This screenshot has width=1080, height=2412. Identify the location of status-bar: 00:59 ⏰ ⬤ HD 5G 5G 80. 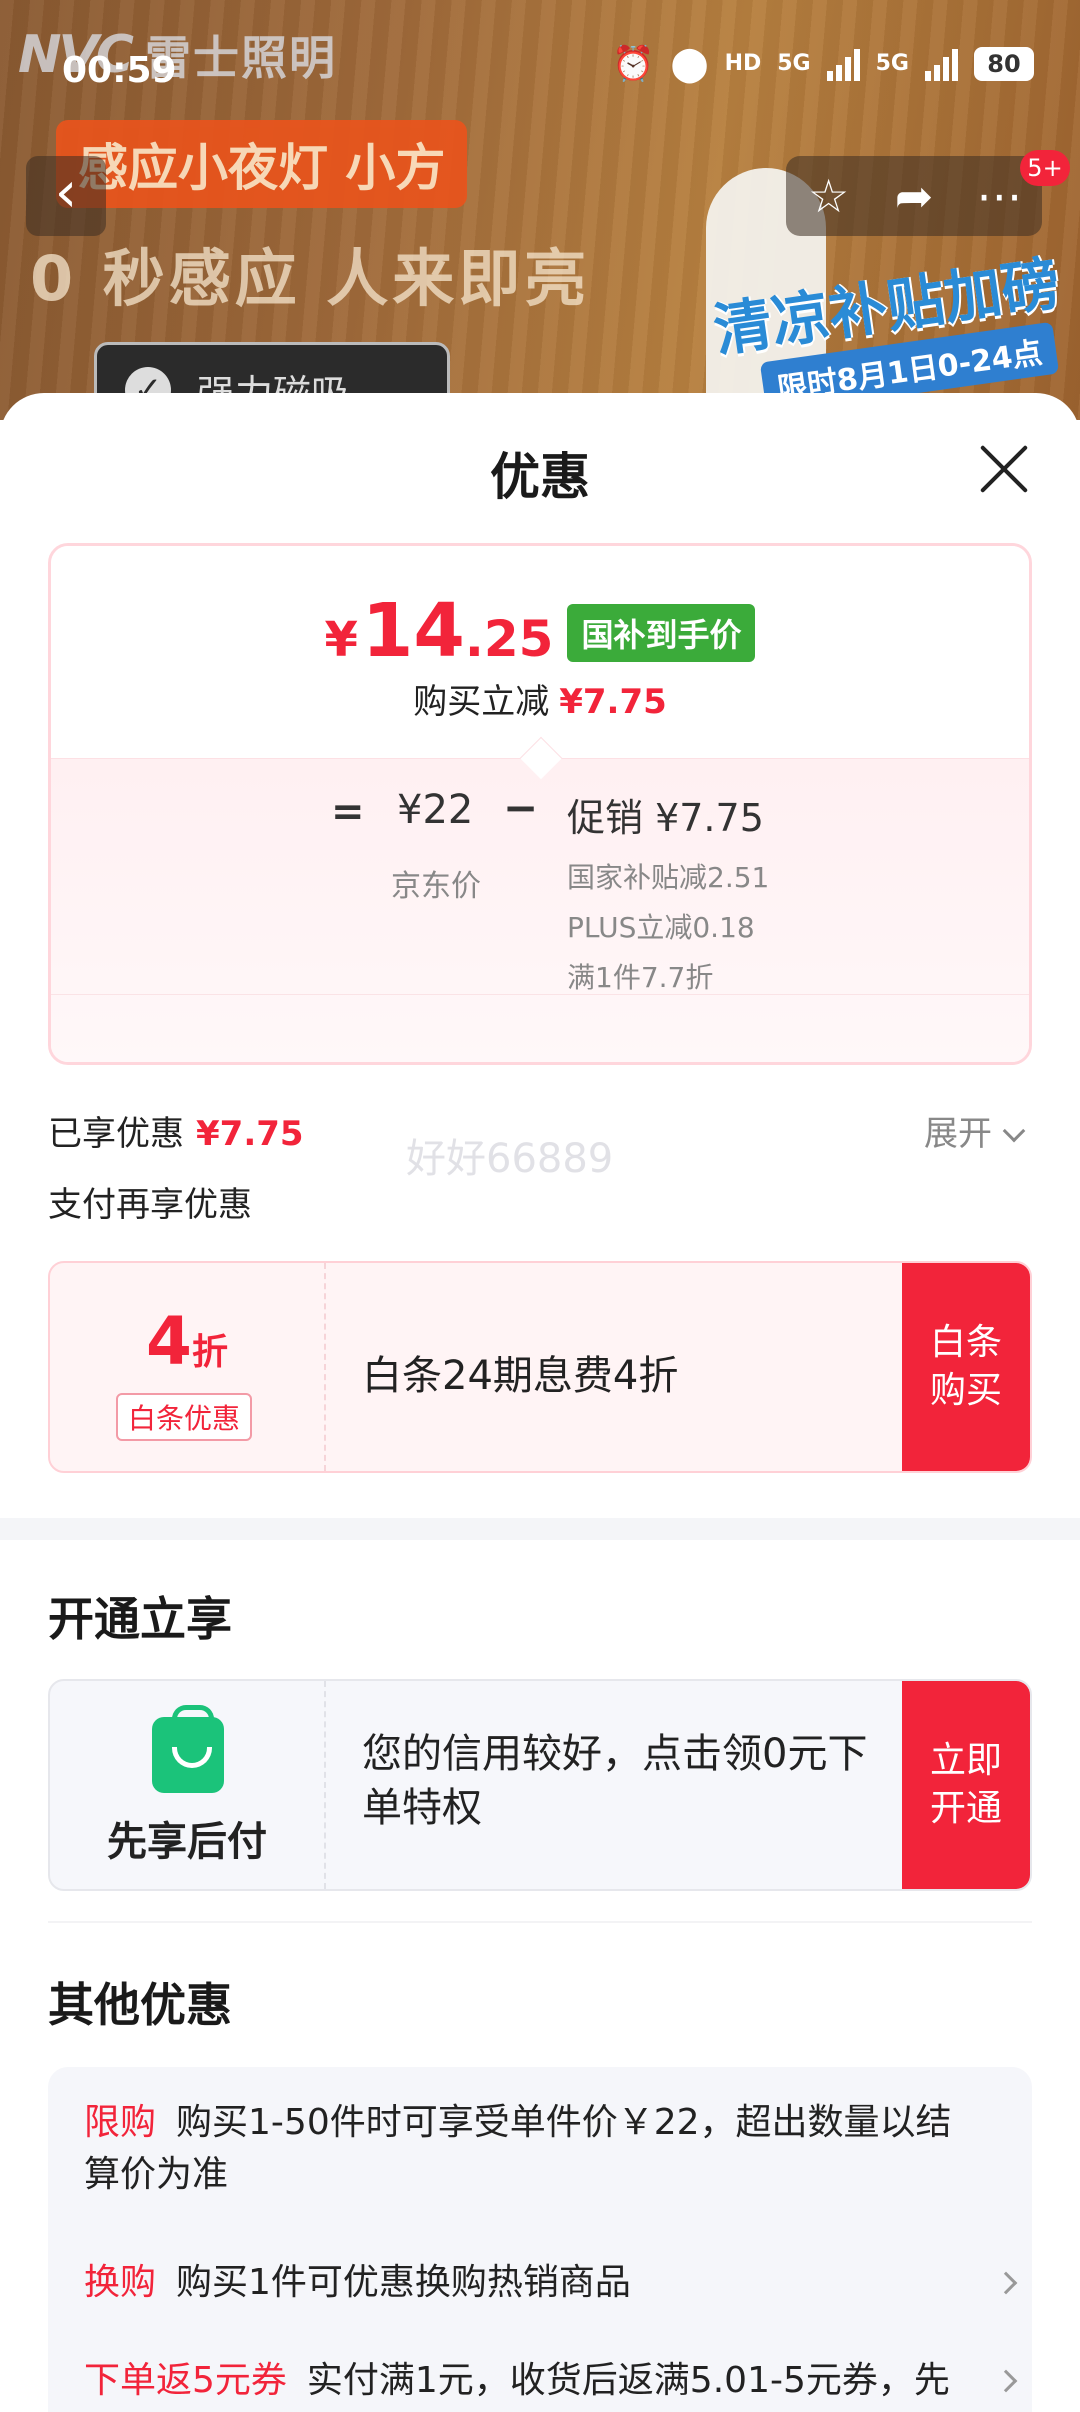
(540, 70).